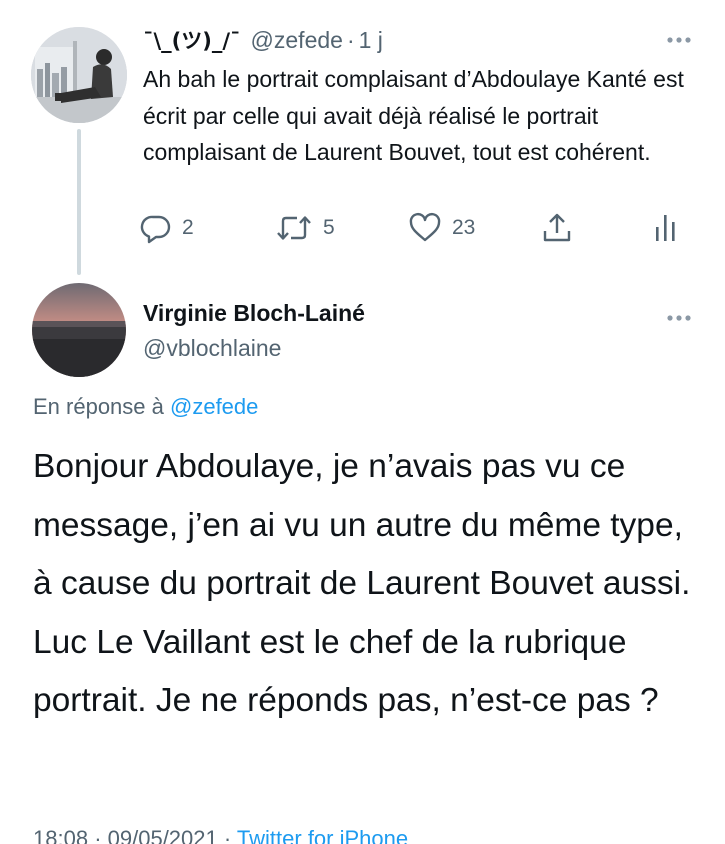 This screenshot has width=725, height=844. Describe the element at coordinates (214, 406) in the screenshot. I see `reply-to-handle: @zefede` at that location.